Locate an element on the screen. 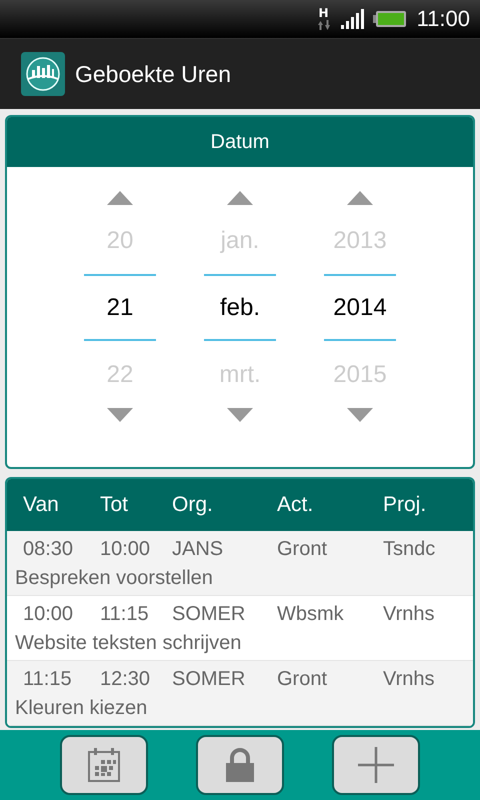  table-cell-text: 12:30 is located at coordinates (125, 679).